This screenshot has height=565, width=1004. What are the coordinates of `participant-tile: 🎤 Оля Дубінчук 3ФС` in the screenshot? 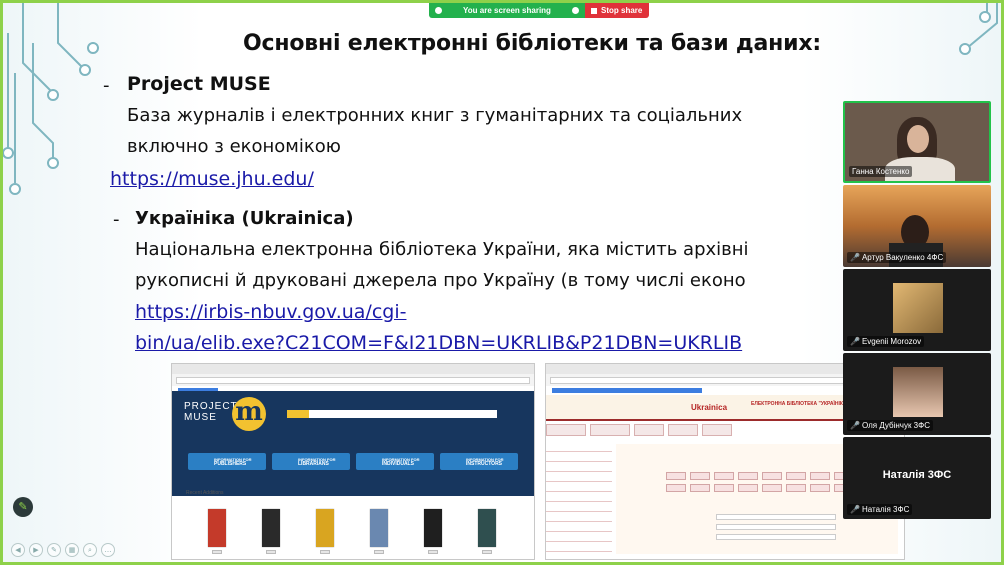 It's located at (917, 394).